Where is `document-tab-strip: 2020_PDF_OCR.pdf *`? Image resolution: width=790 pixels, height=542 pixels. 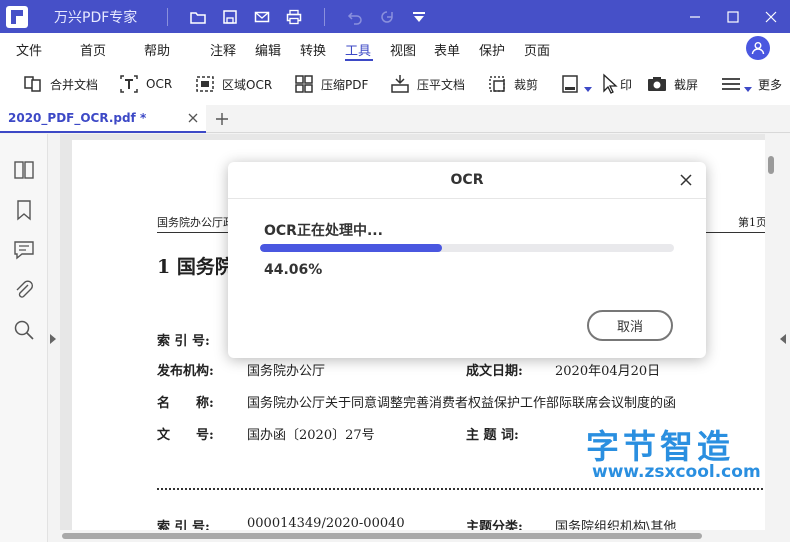
document-tab-strip: 2020_PDF_OCR.pdf * is located at coordinates (395, 119).